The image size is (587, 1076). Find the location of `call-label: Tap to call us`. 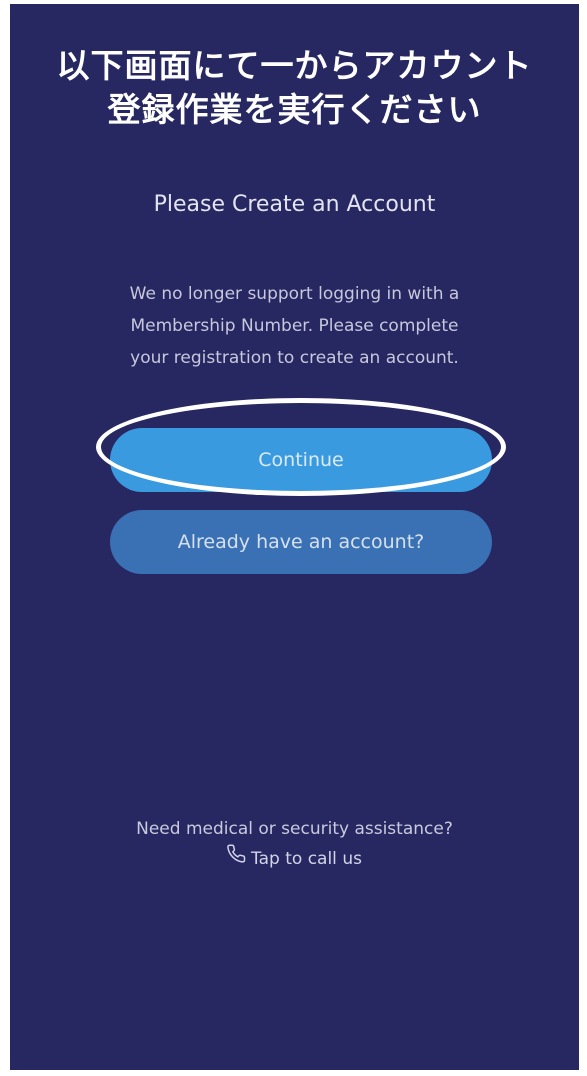

call-label: Tap to call us is located at coordinates (306, 859).